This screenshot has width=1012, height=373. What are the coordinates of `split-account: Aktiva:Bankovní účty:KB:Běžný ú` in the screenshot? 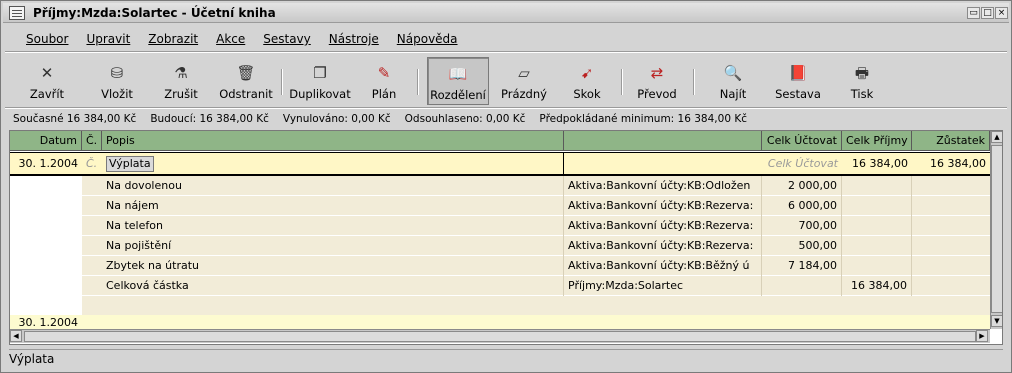 It's located at (663, 266).